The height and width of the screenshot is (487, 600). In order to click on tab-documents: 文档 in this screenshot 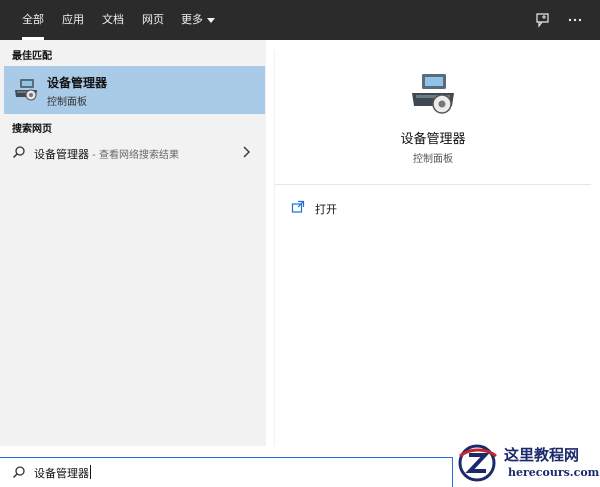, I will do `click(113, 20)`.